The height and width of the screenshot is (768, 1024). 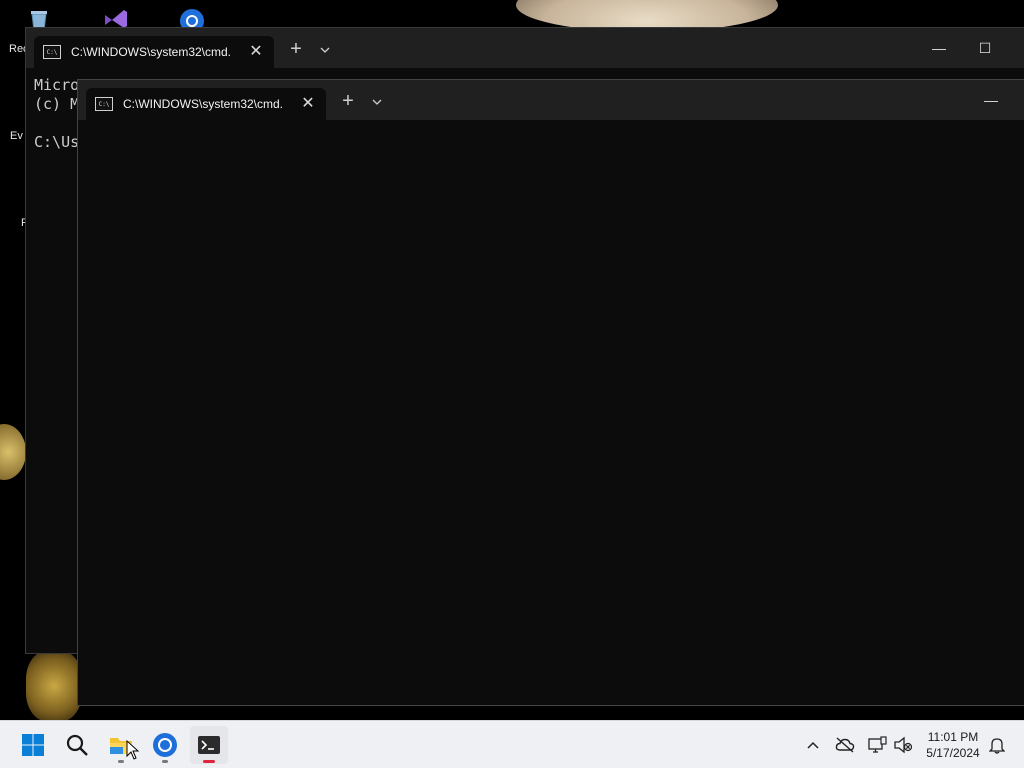 I want to click on search-button, so click(x=77, y=745).